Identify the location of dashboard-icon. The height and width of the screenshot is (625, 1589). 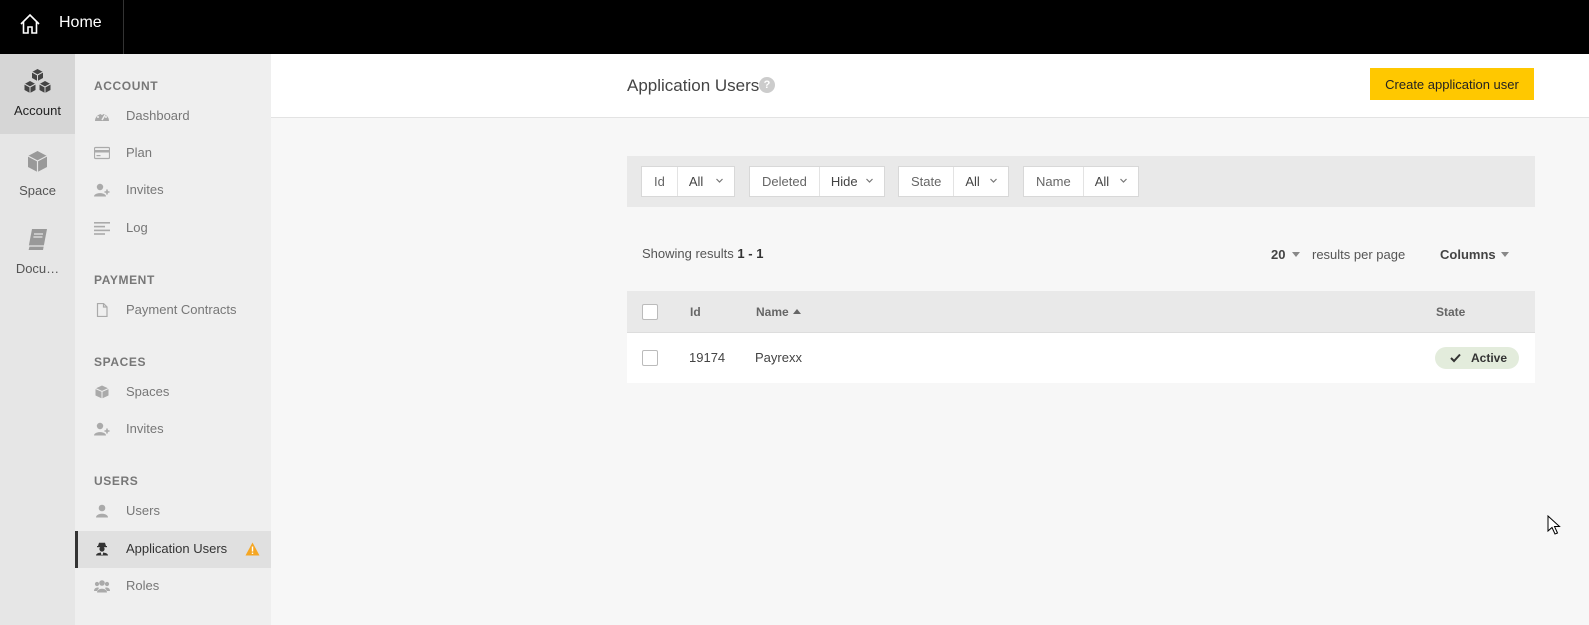
(102, 117).